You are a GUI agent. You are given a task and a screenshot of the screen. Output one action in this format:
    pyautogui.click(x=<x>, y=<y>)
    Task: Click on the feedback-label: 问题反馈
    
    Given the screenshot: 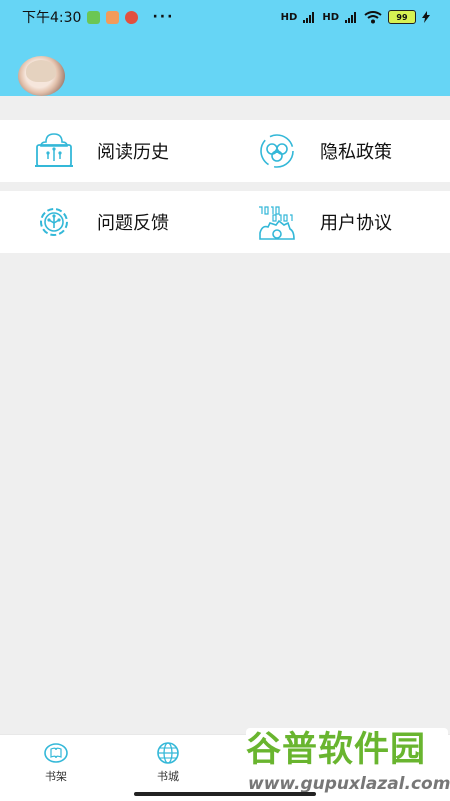 What is the action you would take?
    pyautogui.click(x=133, y=223)
    